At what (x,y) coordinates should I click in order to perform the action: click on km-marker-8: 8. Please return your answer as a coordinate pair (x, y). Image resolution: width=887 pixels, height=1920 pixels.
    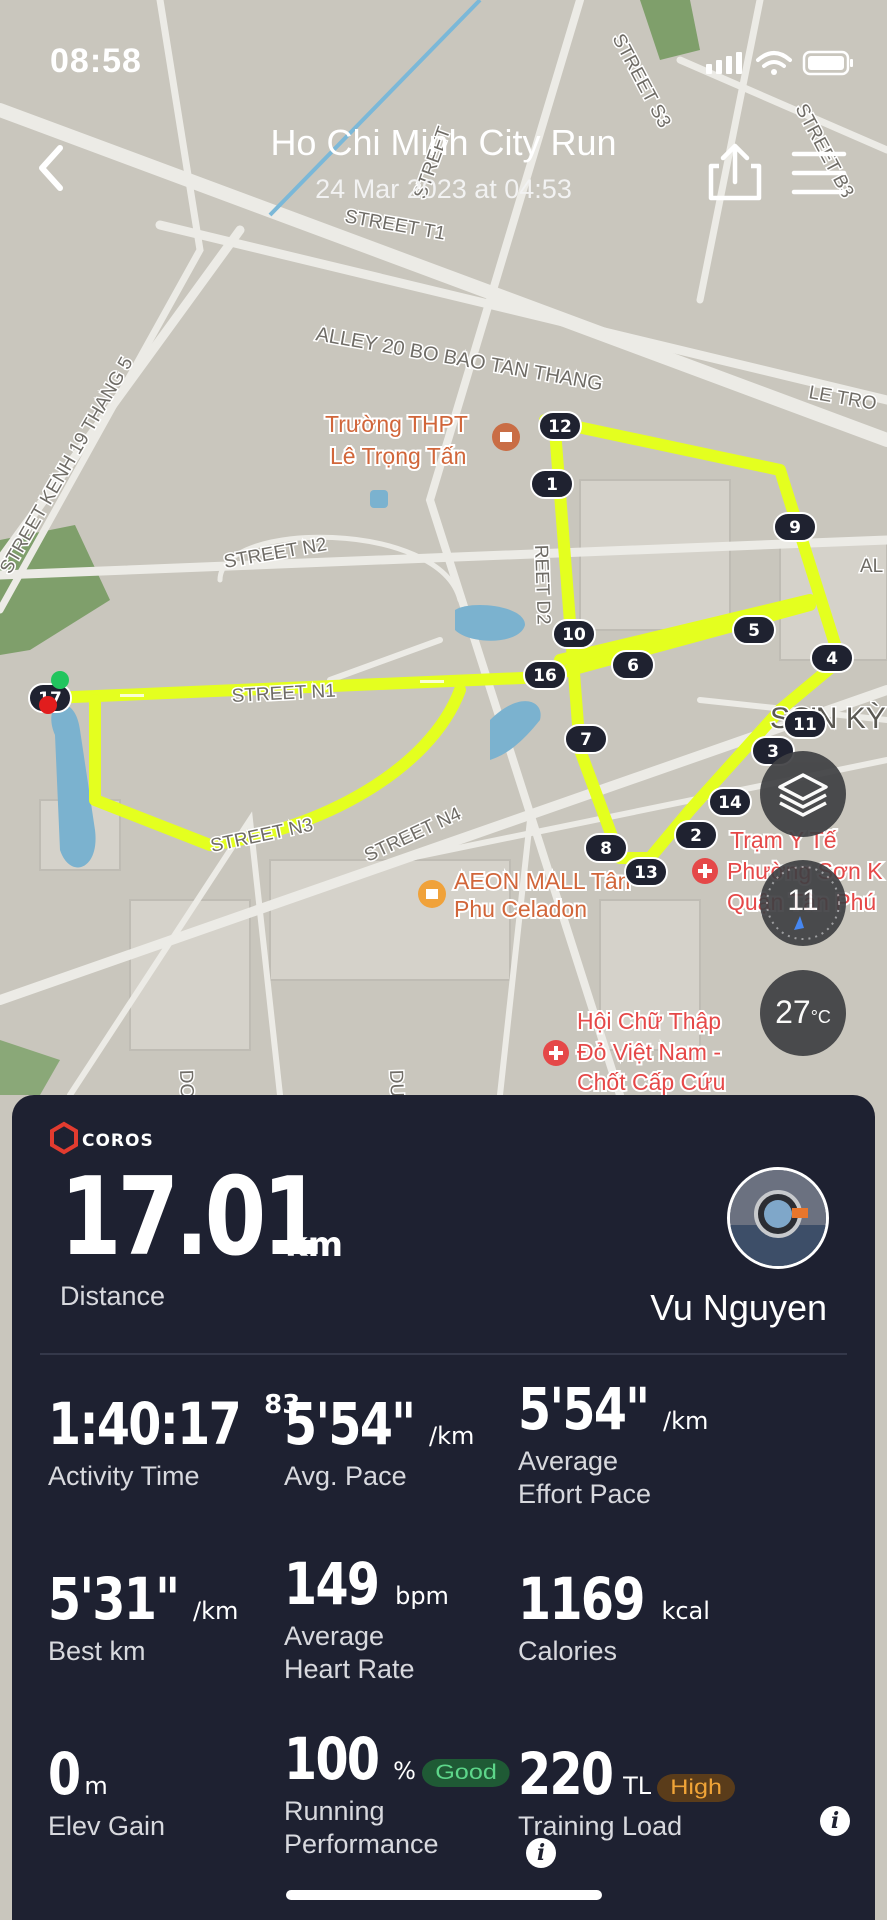
    Looking at the image, I should click on (606, 848).